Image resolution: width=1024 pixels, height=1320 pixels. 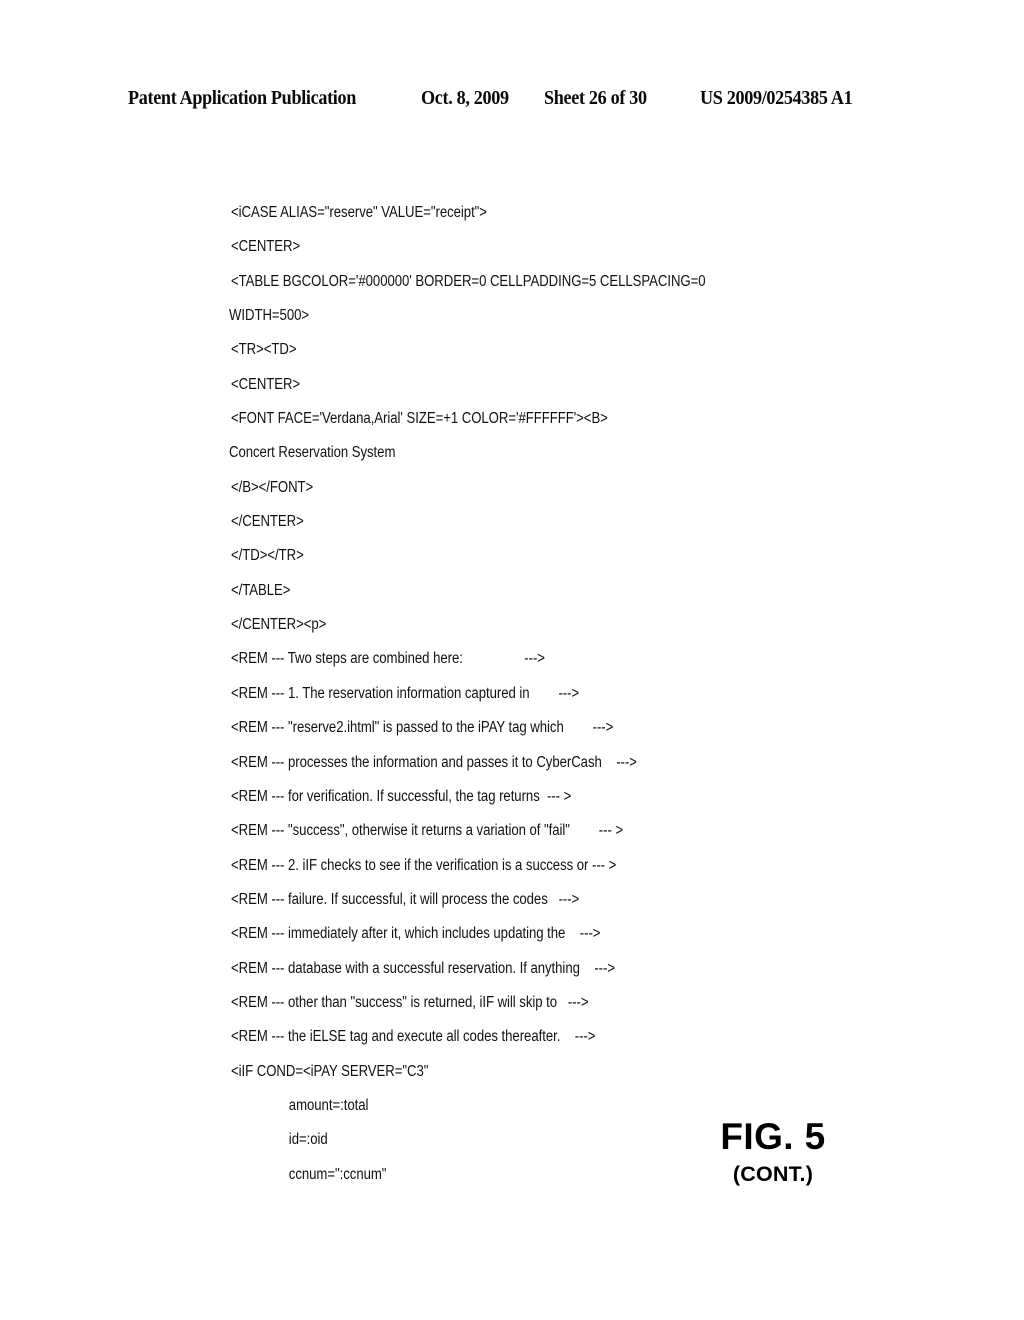 I want to click on code-line: <iIF COND=<iPAY SERVER="C3", so click(x=330, y=1071).